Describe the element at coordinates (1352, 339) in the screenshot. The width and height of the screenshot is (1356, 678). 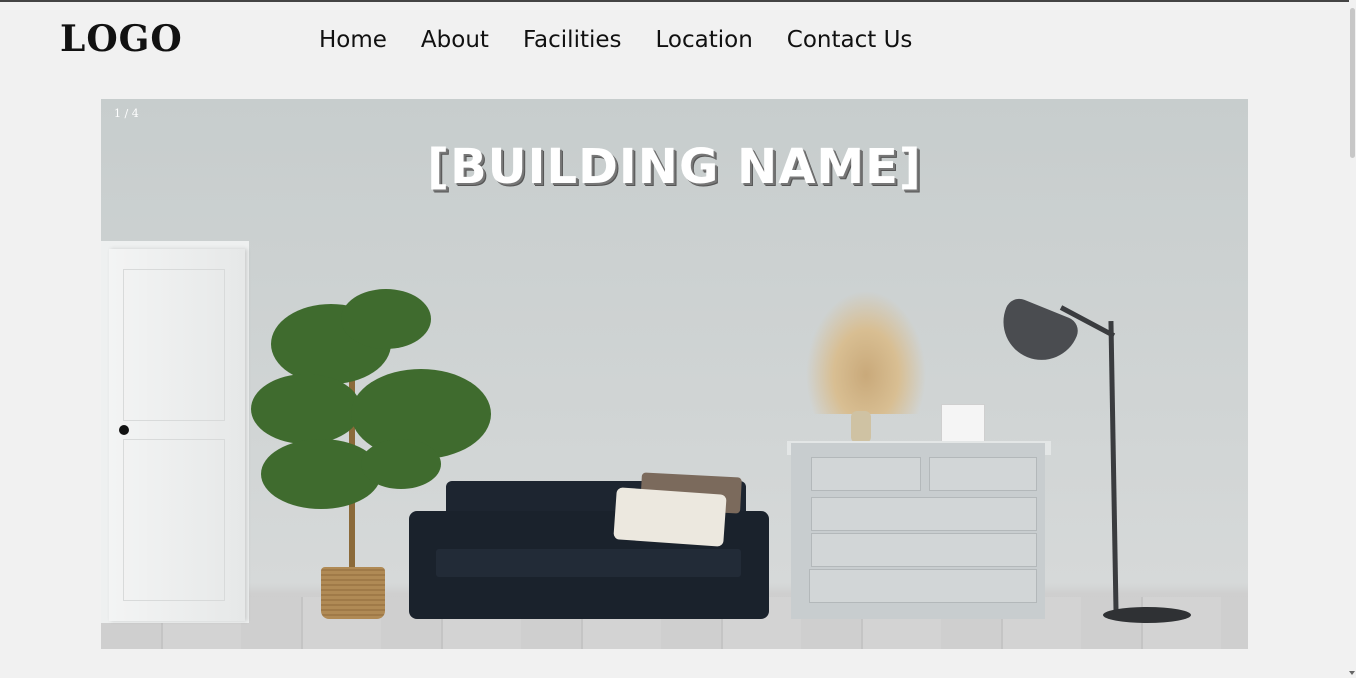
I see `page-scrollbar` at that location.